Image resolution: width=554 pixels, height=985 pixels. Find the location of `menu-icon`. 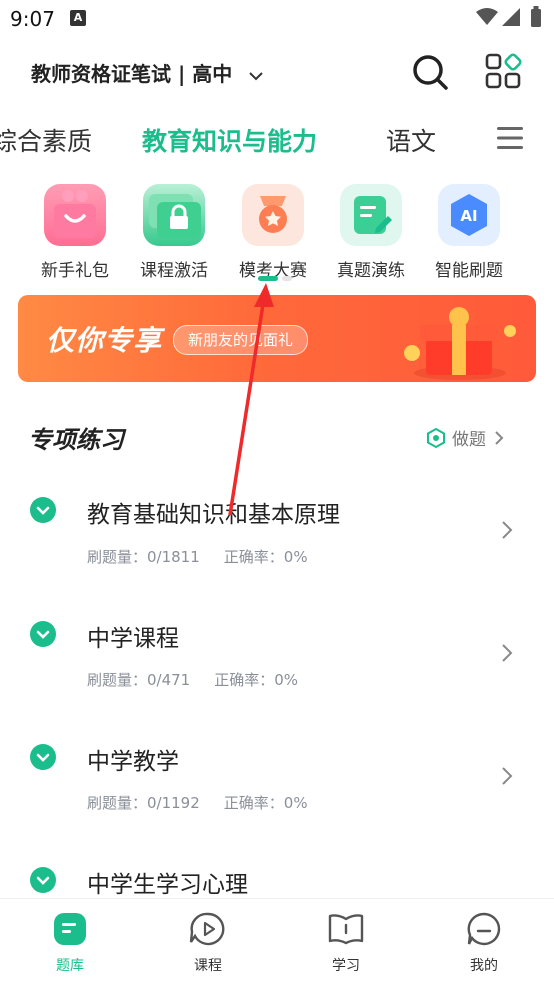

menu-icon is located at coordinates (510, 138).